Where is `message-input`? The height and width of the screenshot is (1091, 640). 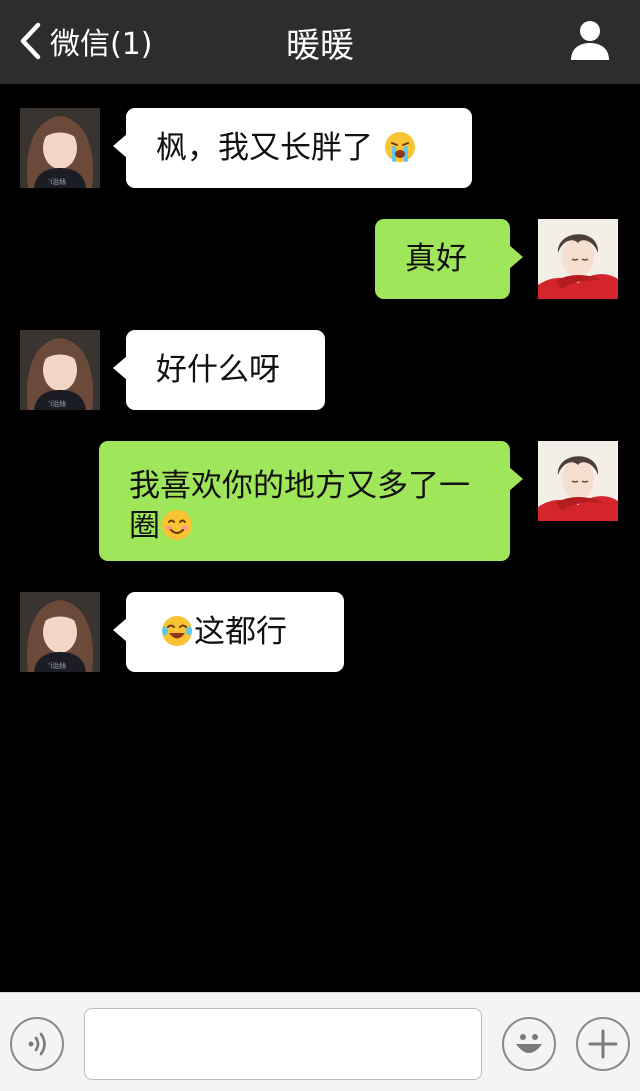
message-input is located at coordinates (283, 1044).